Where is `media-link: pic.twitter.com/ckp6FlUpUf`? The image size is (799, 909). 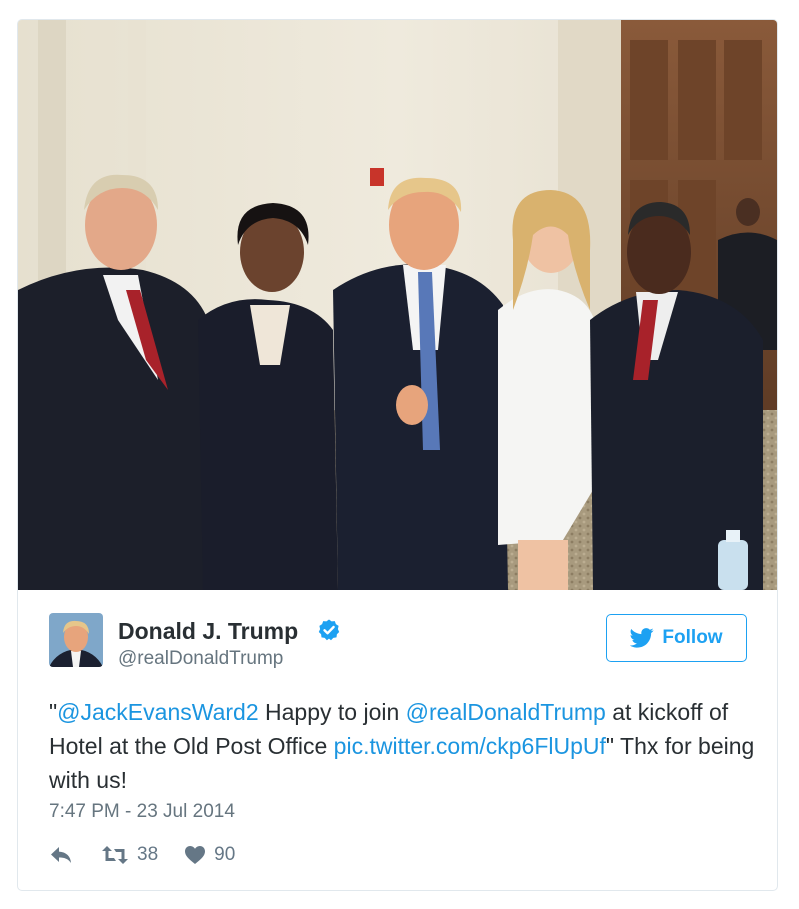
media-link: pic.twitter.com/ckp6FlUpUf is located at coordinates (470, 746).